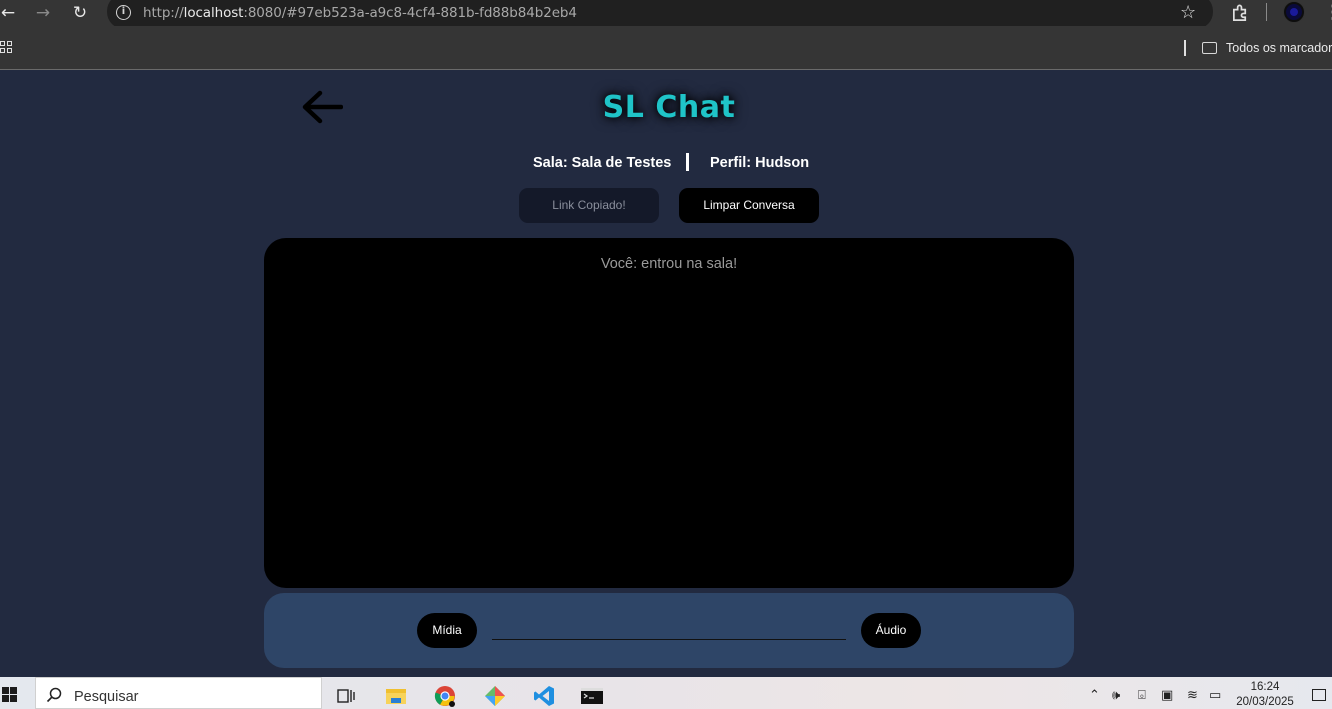 The width and height of the screenshot is (1332, 709). I want to click on chrome-icon, so click(445, 696).